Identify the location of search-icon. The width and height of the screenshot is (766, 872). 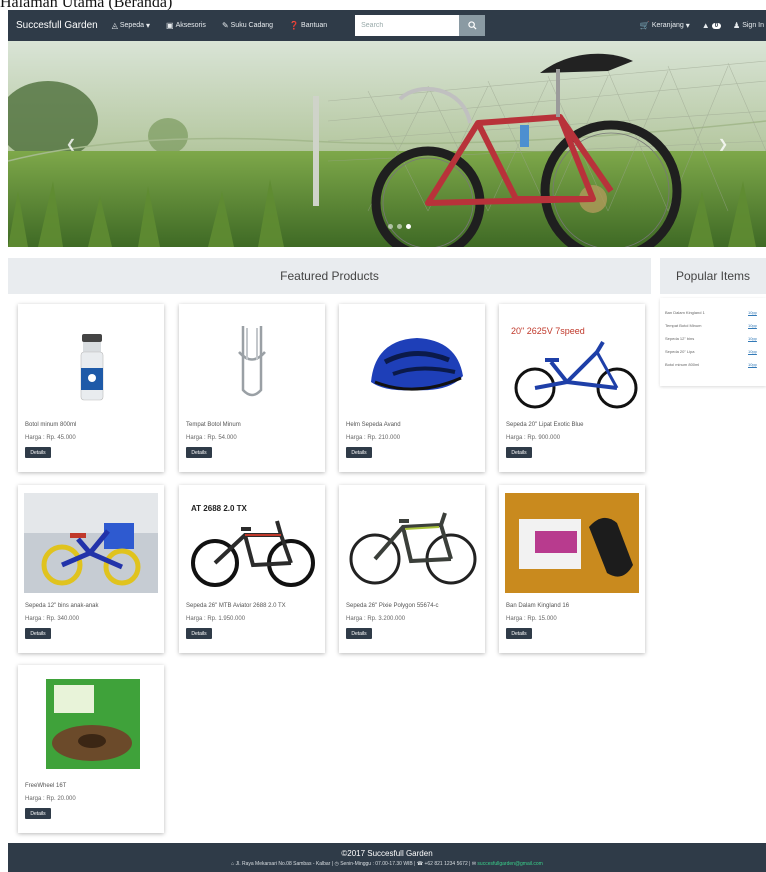
(472, 25).